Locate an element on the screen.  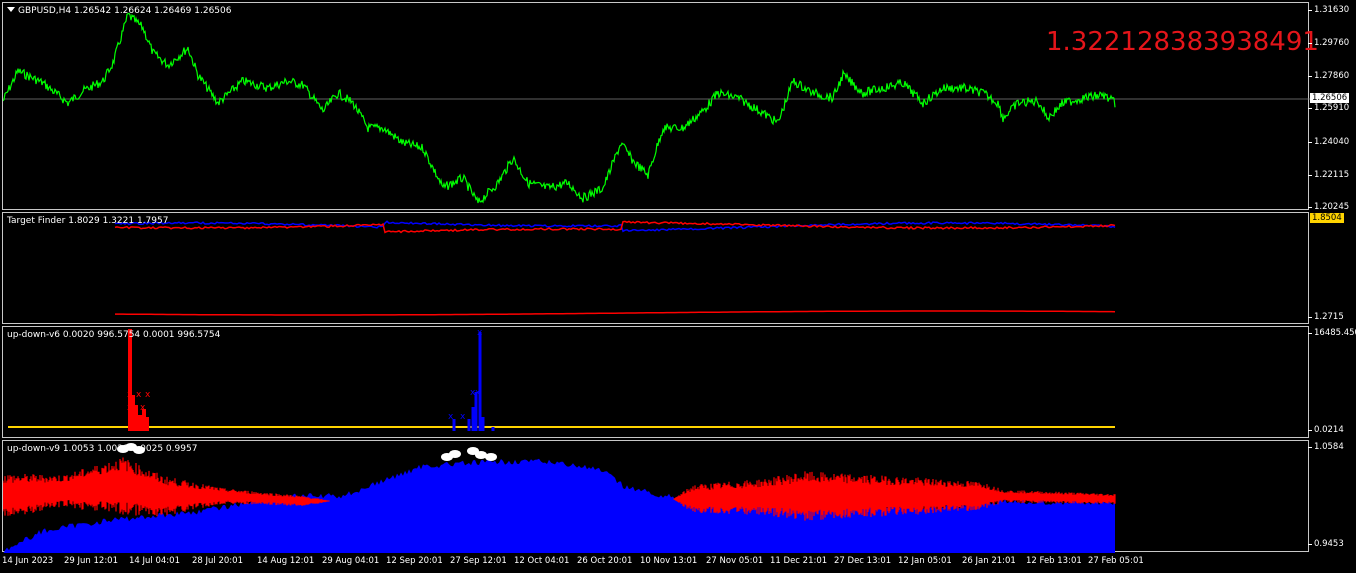
time-tick: 26 Oct 20:01 is located at coordinates (605, 561).